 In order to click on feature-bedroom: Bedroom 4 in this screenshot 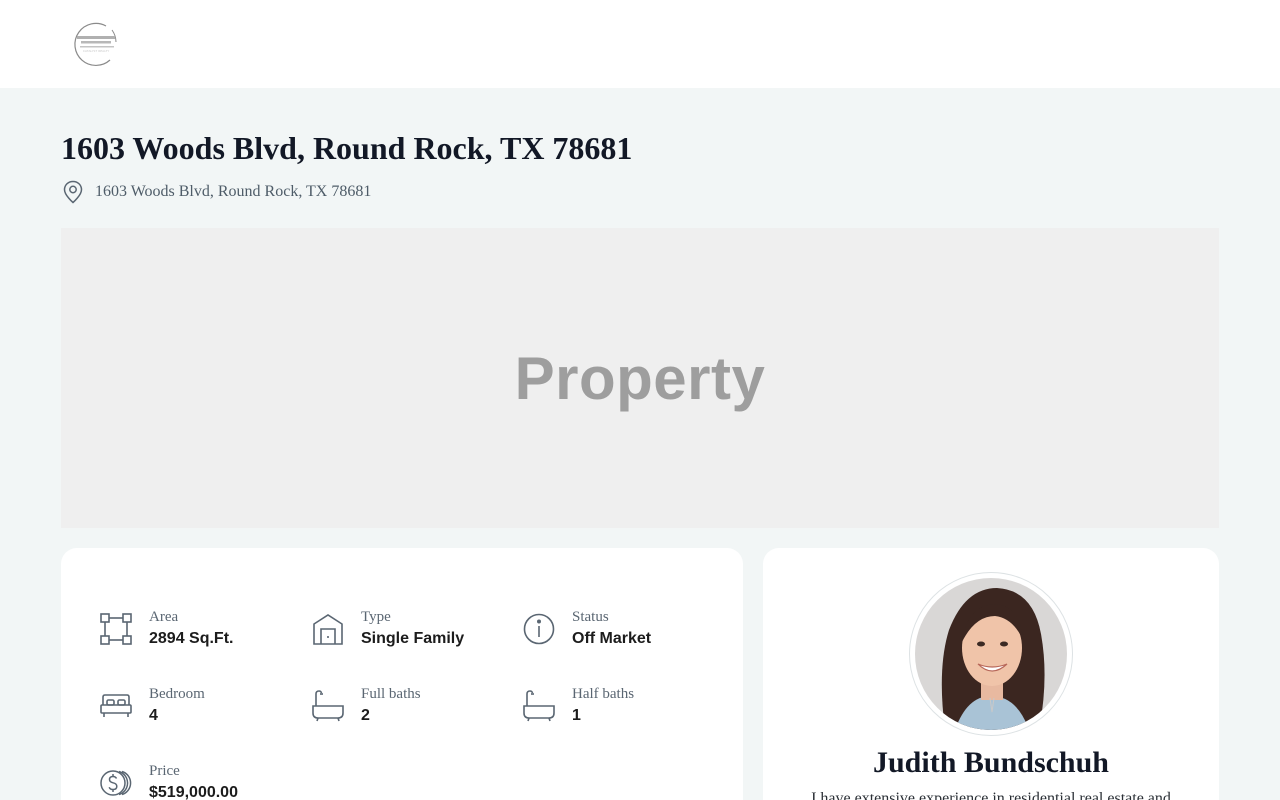, I will do `click(152, 705)`.